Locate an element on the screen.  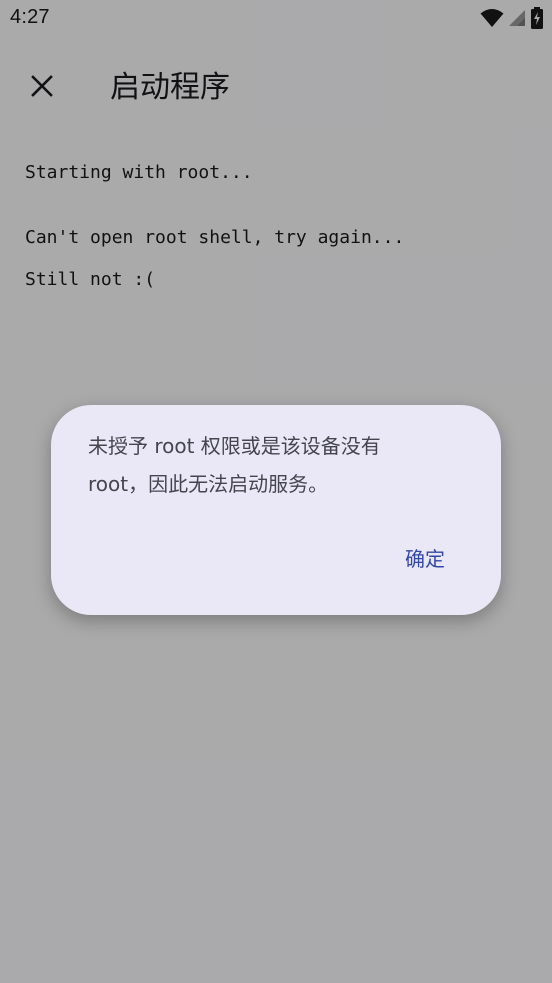
dialog-message: 未授予 root 权限或是该设备没有 root，因此无法启动服务。 is located at coordinates (268, 465).